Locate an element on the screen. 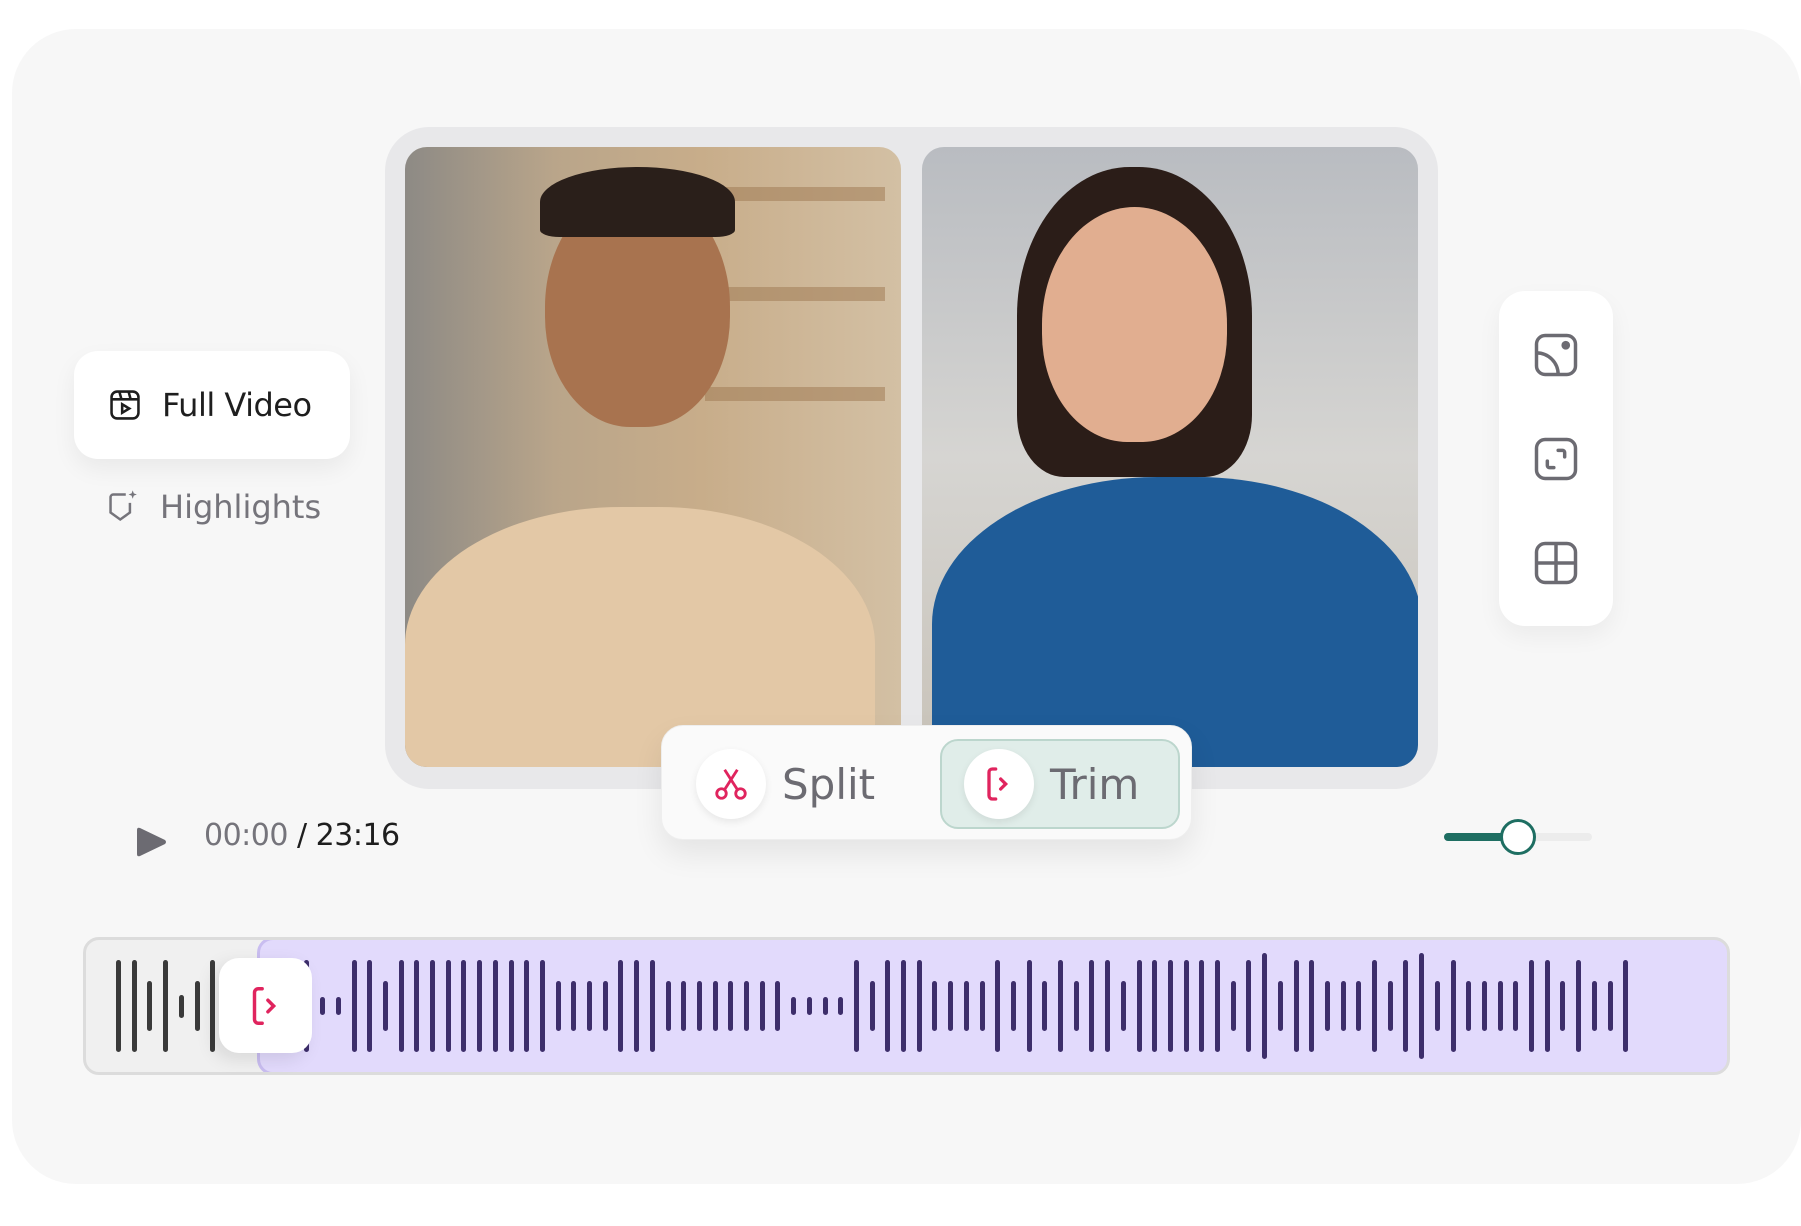  trim-button: Trim is located at coordinates (1060, 784).